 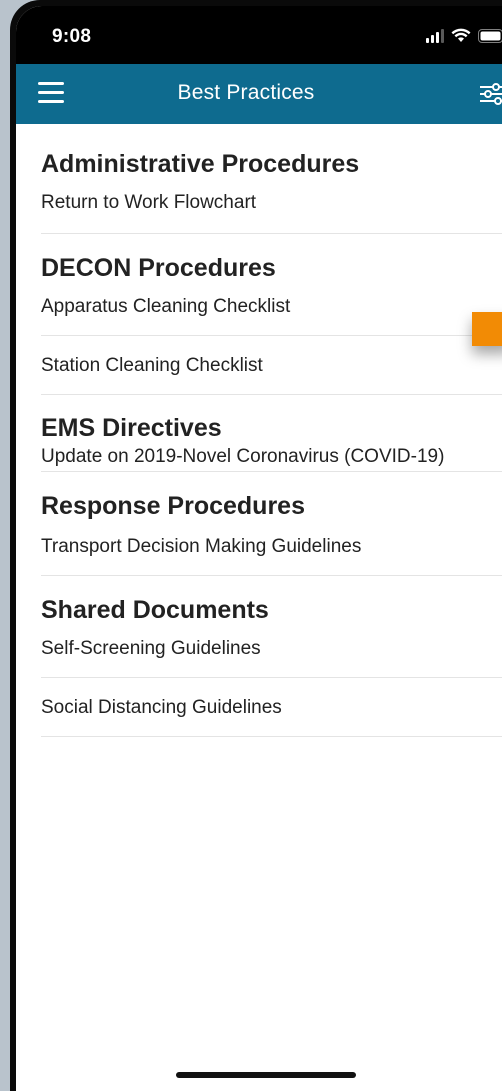 I want to click on home-indicator, so click(x=266, y=1075).